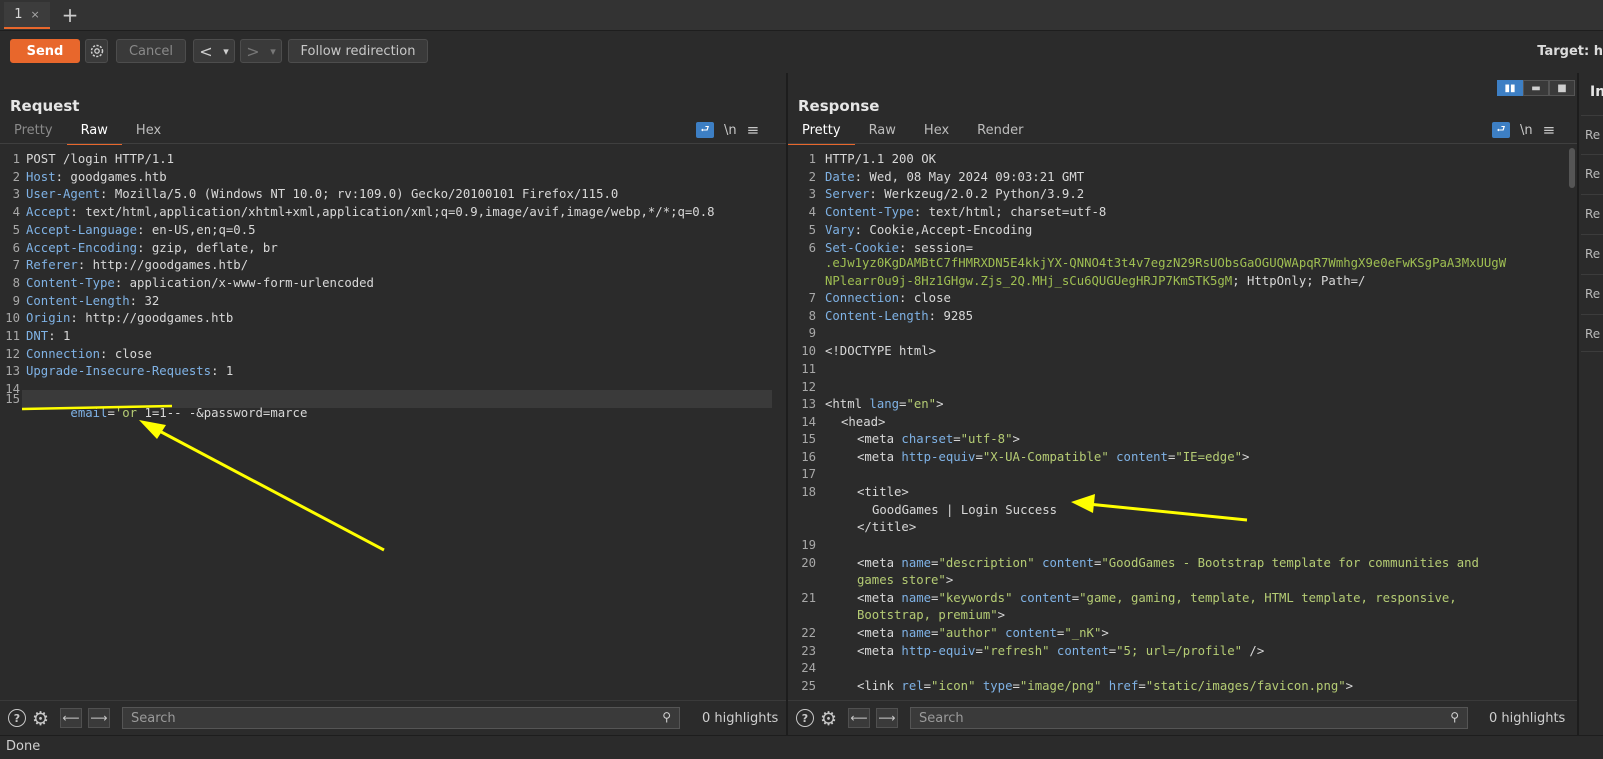 Image resolution: width=1603 pixels, height=759 pixels. Describe the element at coordinates (801, 747) in the screenshot. I see `status-bar: Done` at that location.